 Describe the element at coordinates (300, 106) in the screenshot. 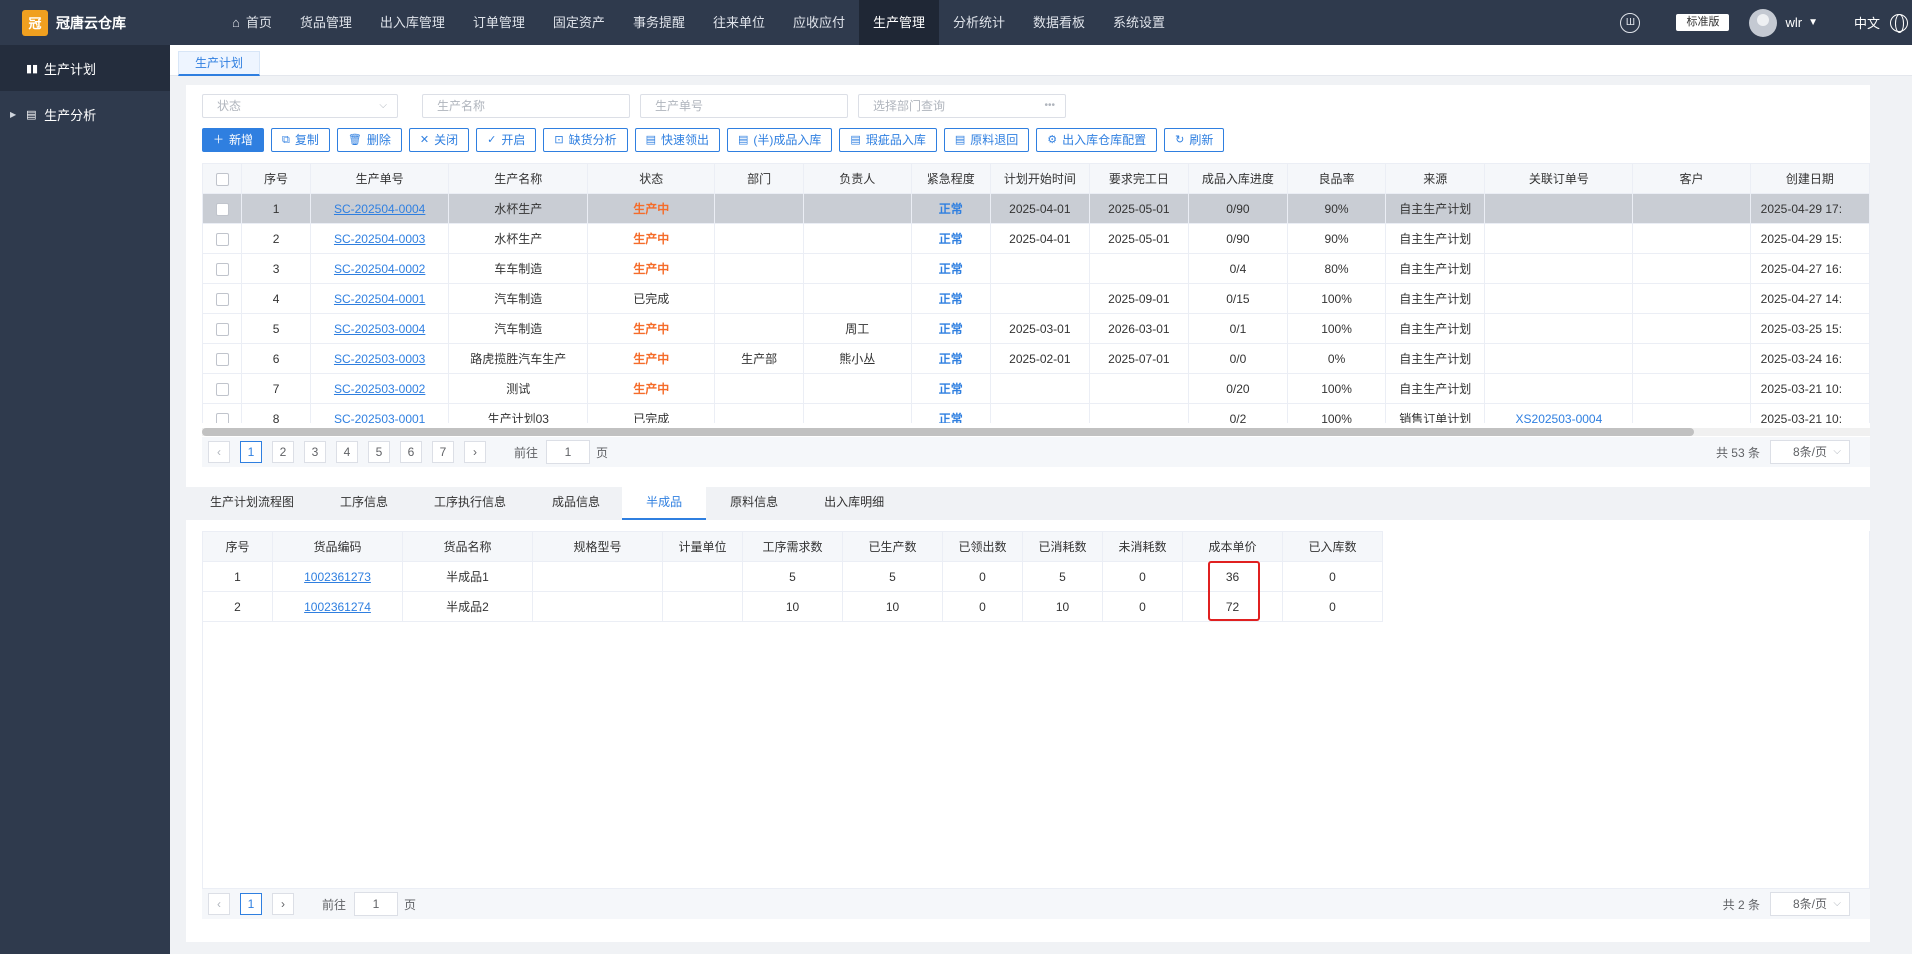

I see `status-select: 状态 ⌵` at that location.